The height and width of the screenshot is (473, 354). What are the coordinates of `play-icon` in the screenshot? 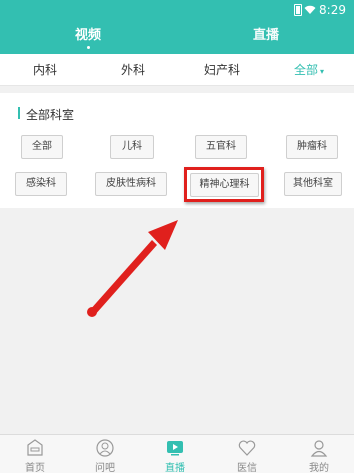 It's located at (175, 448).